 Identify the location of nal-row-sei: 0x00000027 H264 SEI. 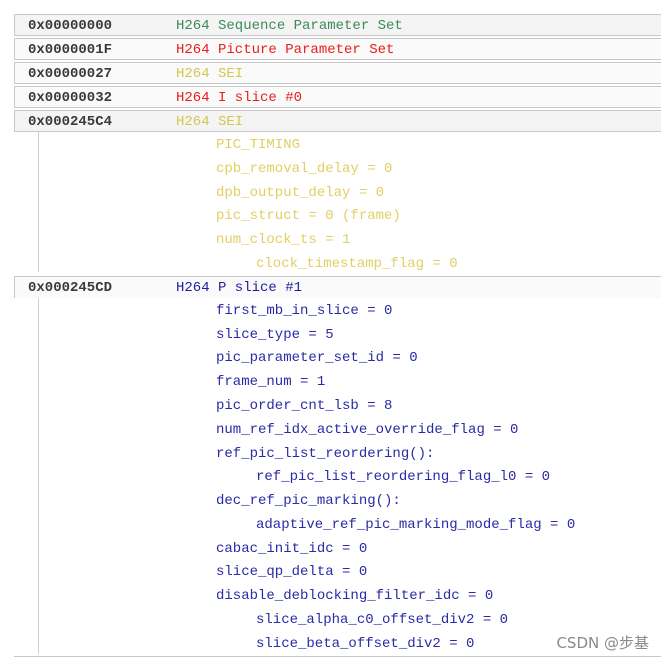
(337, 73).